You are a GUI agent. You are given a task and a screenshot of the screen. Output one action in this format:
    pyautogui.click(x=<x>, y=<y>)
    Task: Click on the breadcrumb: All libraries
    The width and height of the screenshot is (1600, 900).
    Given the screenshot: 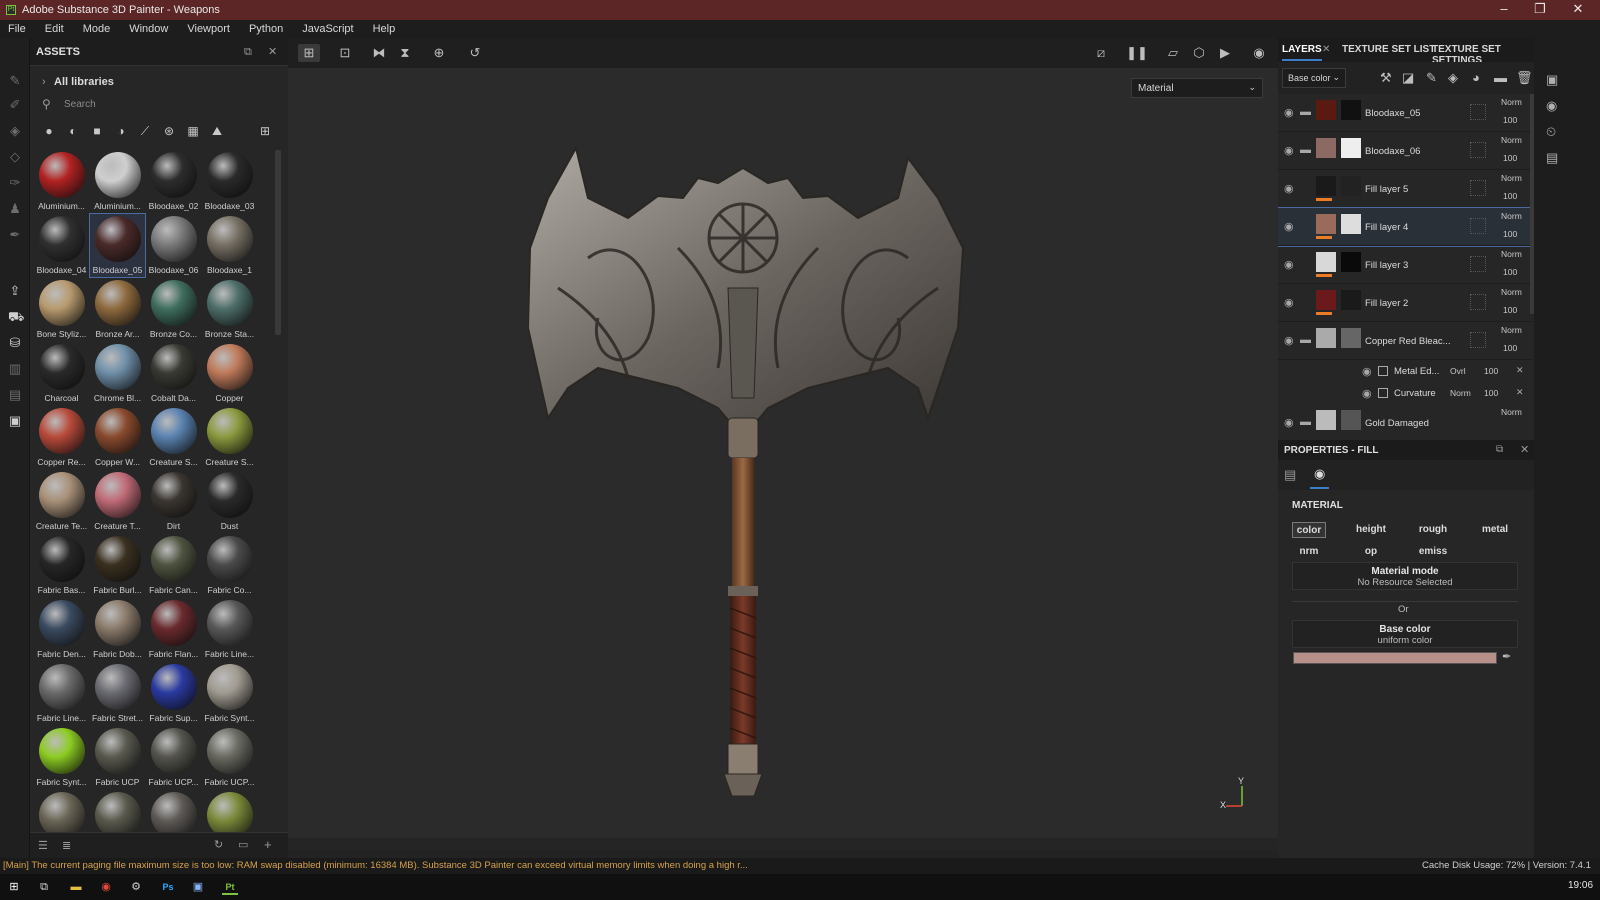 What is the action you would take?
    pyautogui.click(x=84, y=82)
    